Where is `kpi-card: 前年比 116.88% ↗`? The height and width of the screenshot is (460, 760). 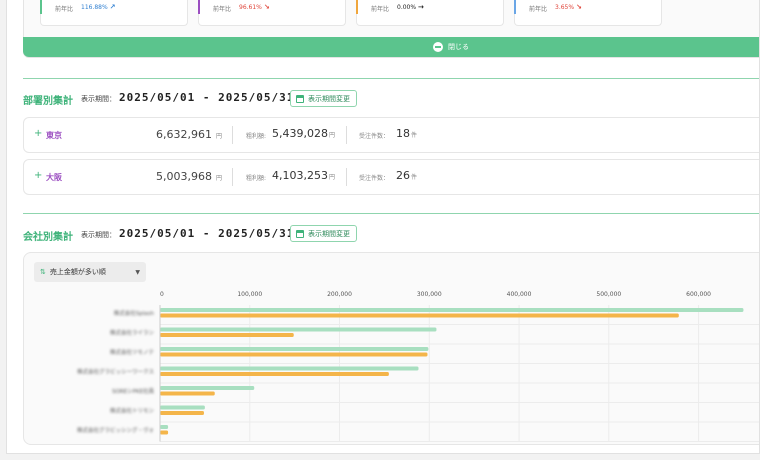
kpi-card: 前年比 116.88% ↗ is located at coordinates (114, 13).